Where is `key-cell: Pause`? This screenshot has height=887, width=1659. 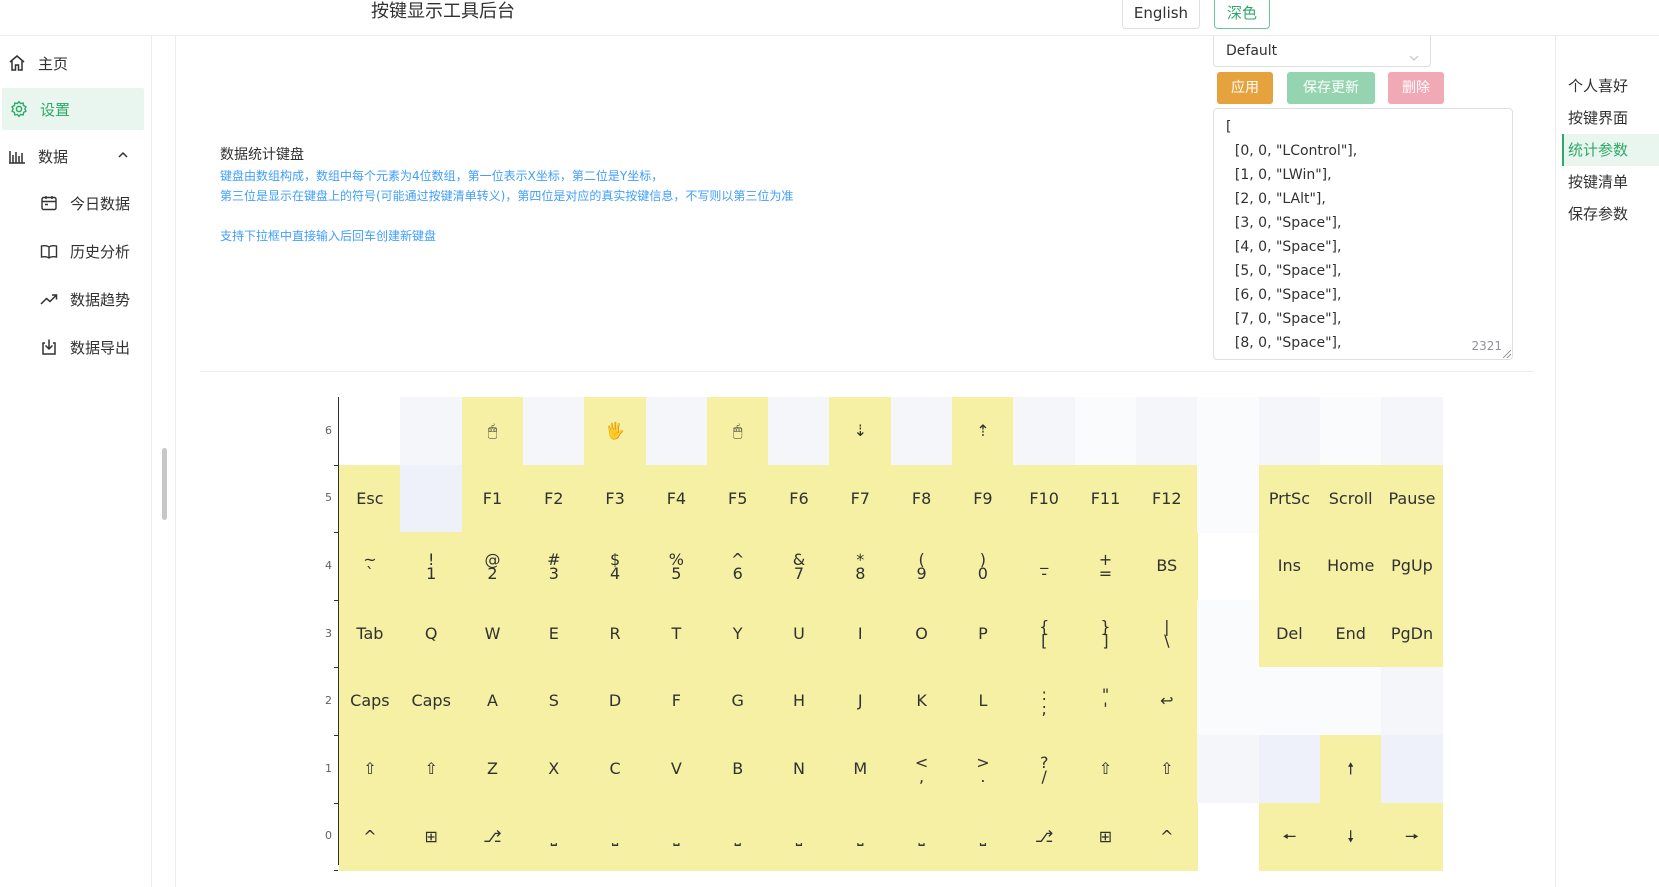
key-cell: Pause is located at coordinates (1412, 498).